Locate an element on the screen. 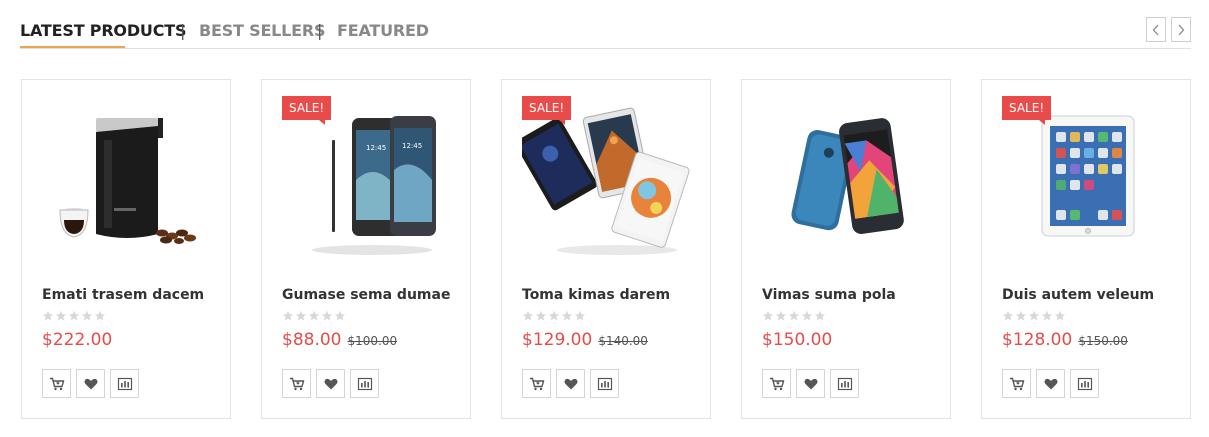 This screenshot has width=1209, height=437. chevron-left-icon is located at coordinates (1155, 29).